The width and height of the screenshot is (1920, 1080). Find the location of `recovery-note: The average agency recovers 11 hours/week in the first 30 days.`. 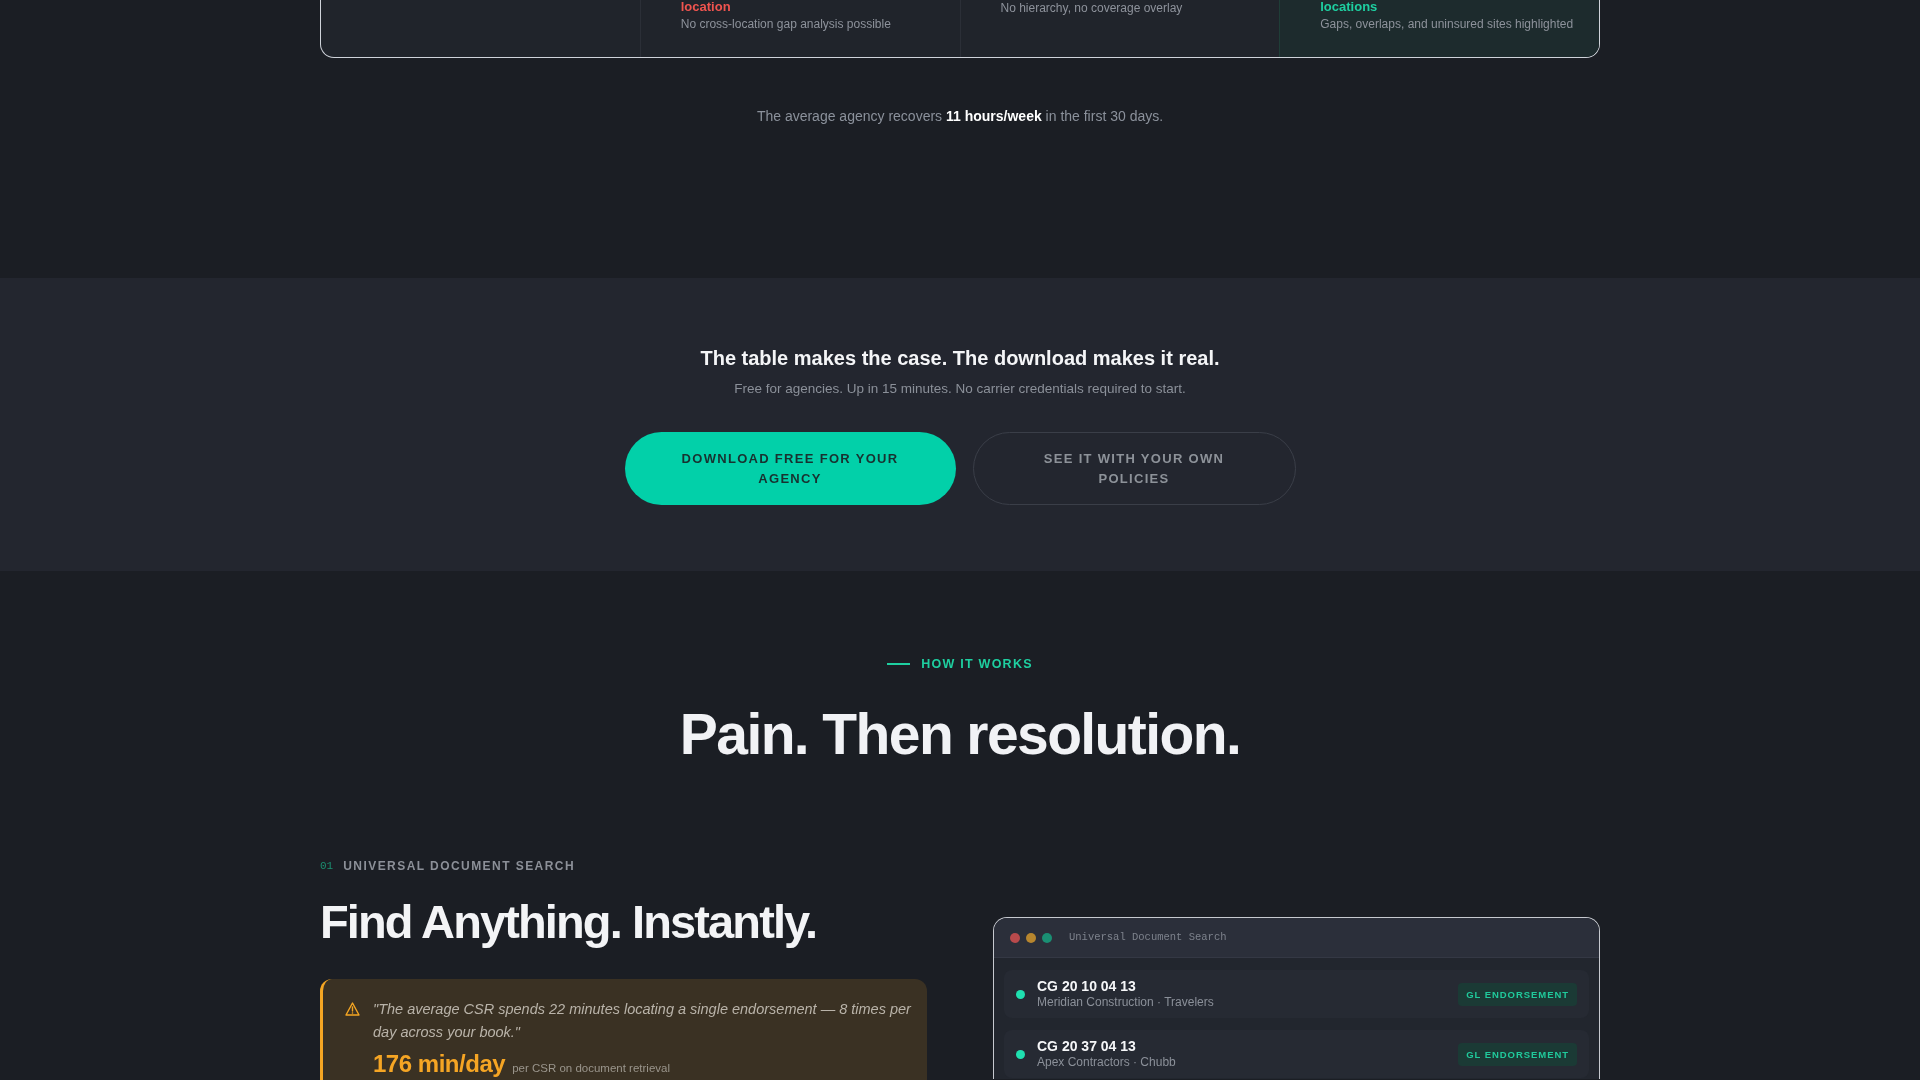

recovery-note: The average agency recovers 11 hours/week in the first 30 days. is located at coordinates (960, 116).